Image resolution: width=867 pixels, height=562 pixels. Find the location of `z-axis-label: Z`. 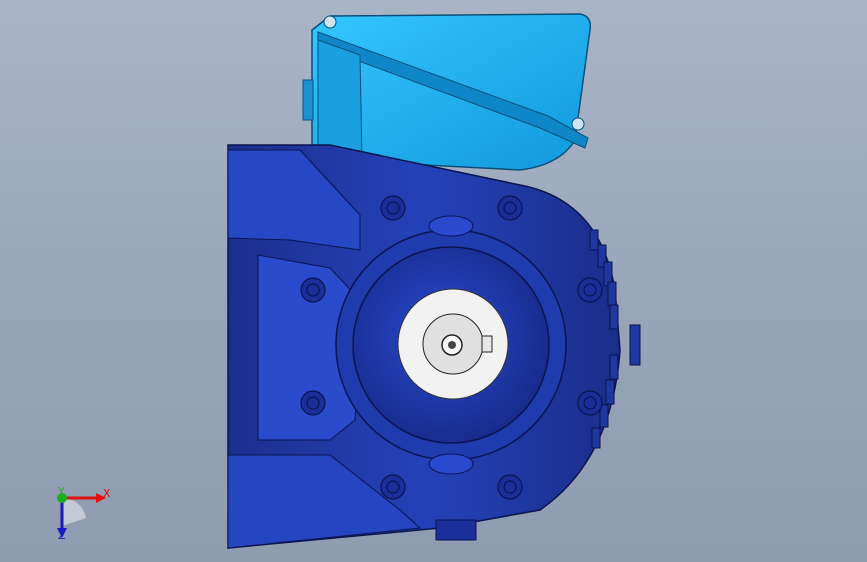

z-axis-label: Z is located at coordinates (62, 535).